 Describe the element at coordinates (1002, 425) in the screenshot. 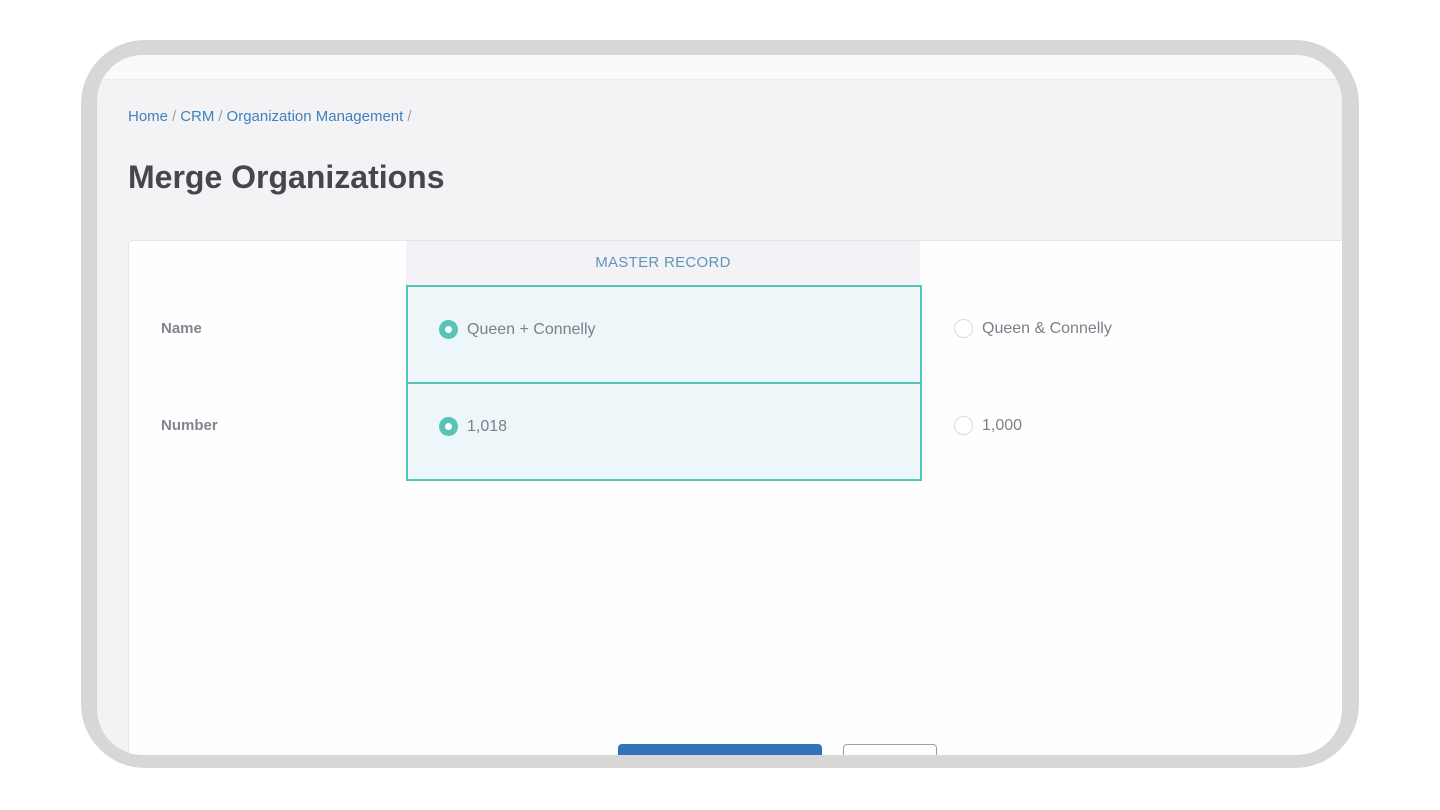

I see `other-number-value: 1,000` at that location.